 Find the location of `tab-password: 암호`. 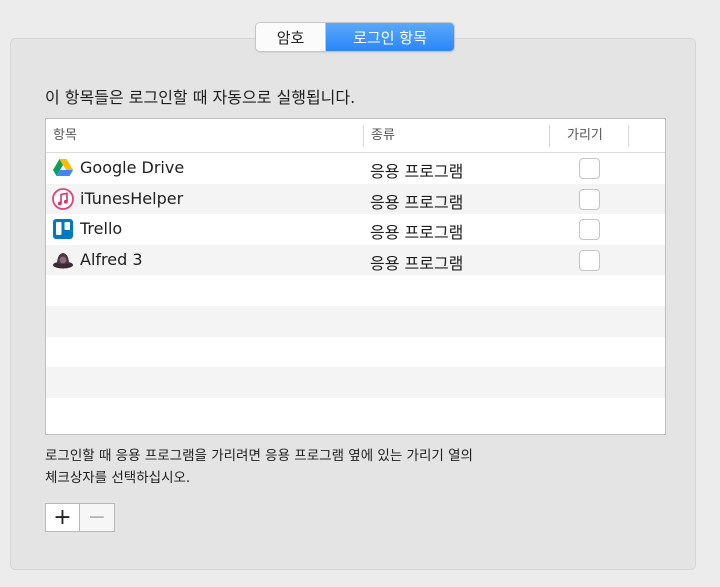

tab-password: 암호 is located at coordinates (291, 37).